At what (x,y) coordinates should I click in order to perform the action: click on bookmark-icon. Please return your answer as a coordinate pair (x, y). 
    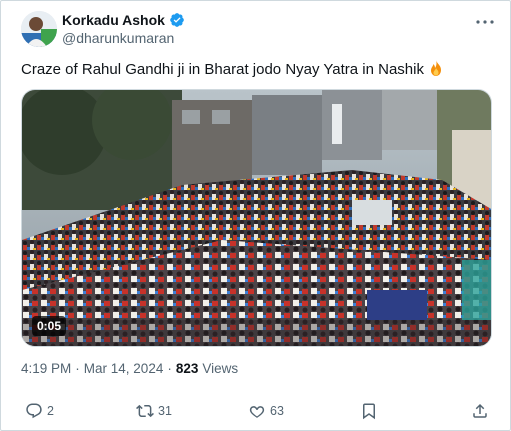
    Looking at the image, I should click on (369, 411).